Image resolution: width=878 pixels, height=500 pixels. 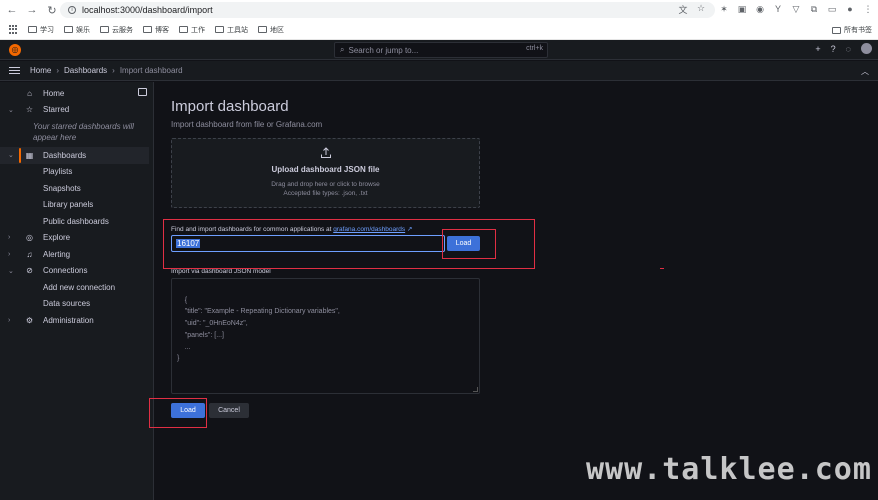 What do you see at coordinates (387, 10) in the screenshot?
I see `address-bar: i localhost:3000/dashboard/import` at bounding box center [387, 10].